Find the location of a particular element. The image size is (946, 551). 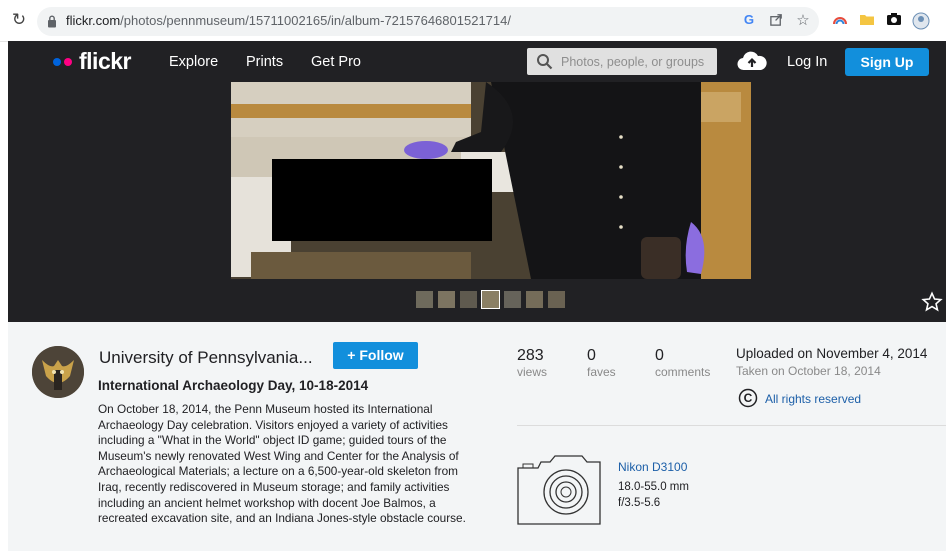

faves-count: 0 is located at coordinates (591, 355).